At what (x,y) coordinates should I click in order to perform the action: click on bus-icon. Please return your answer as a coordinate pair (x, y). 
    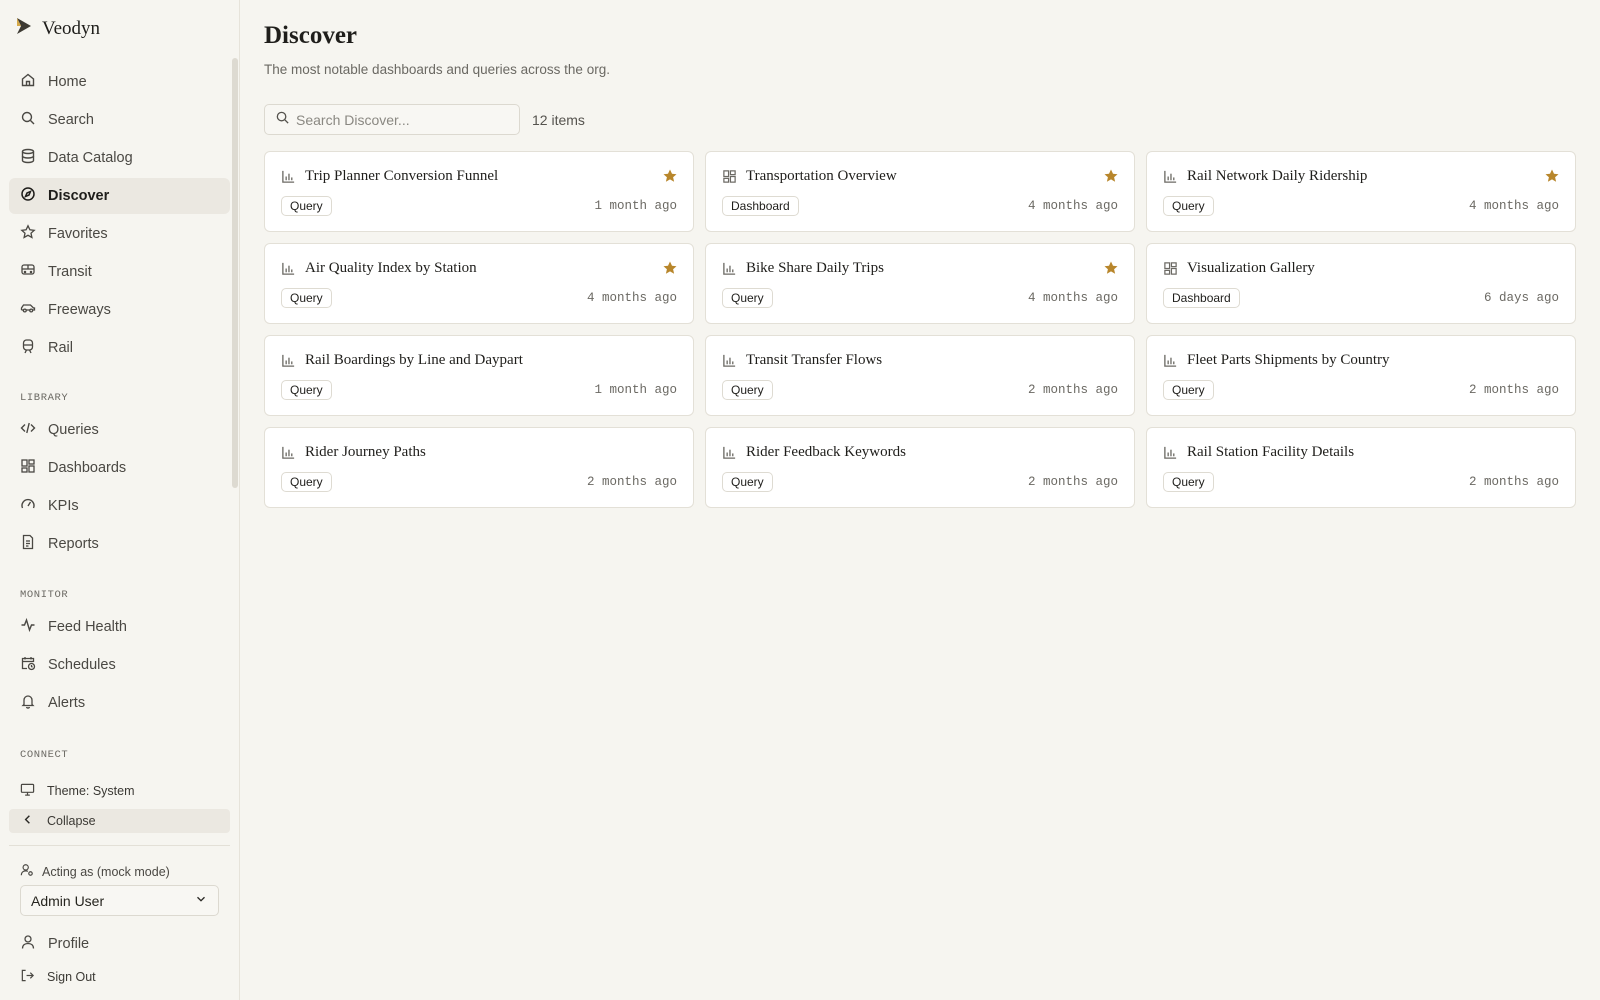
    Looking at the image, I should click on (28, 272).